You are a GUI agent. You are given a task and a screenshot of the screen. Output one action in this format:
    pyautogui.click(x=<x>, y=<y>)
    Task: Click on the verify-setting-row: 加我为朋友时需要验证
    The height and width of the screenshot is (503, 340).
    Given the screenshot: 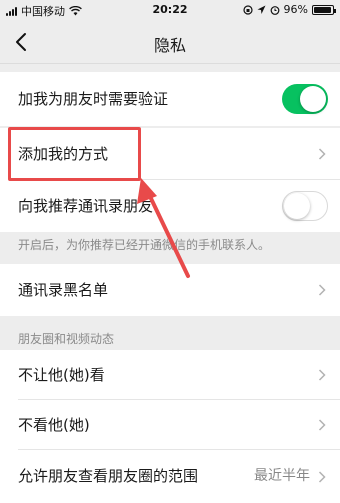 What is the action you would take?
    pyautogui.click(x=170, y=99)
    